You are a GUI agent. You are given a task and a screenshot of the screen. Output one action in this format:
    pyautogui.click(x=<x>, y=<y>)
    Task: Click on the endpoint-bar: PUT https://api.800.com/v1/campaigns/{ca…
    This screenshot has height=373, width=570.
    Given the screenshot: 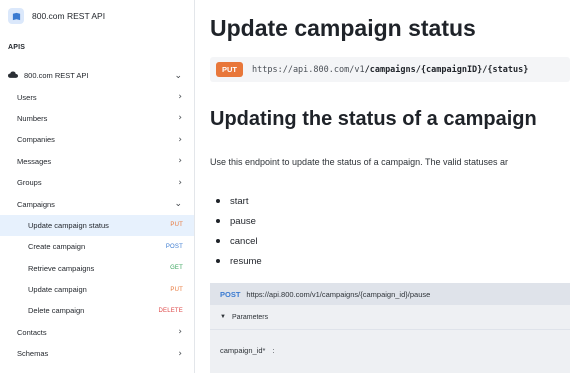 What is the action you would take?
    pyautogui.click(x=390, y=69)
    